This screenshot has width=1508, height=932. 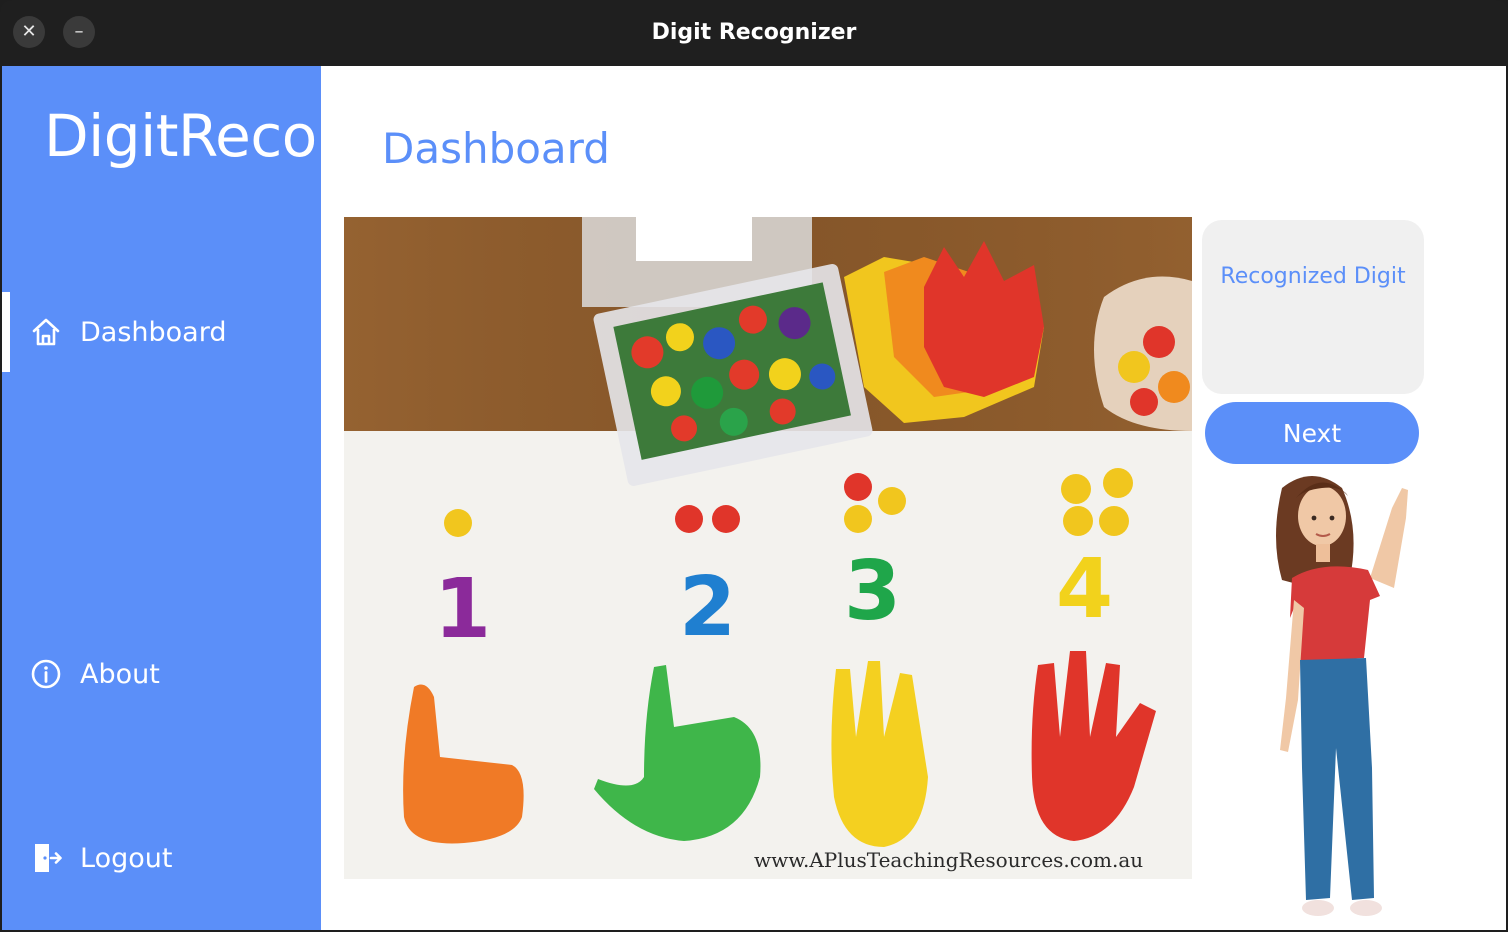 I want to click on home-icon, so click(x=46, y=332).